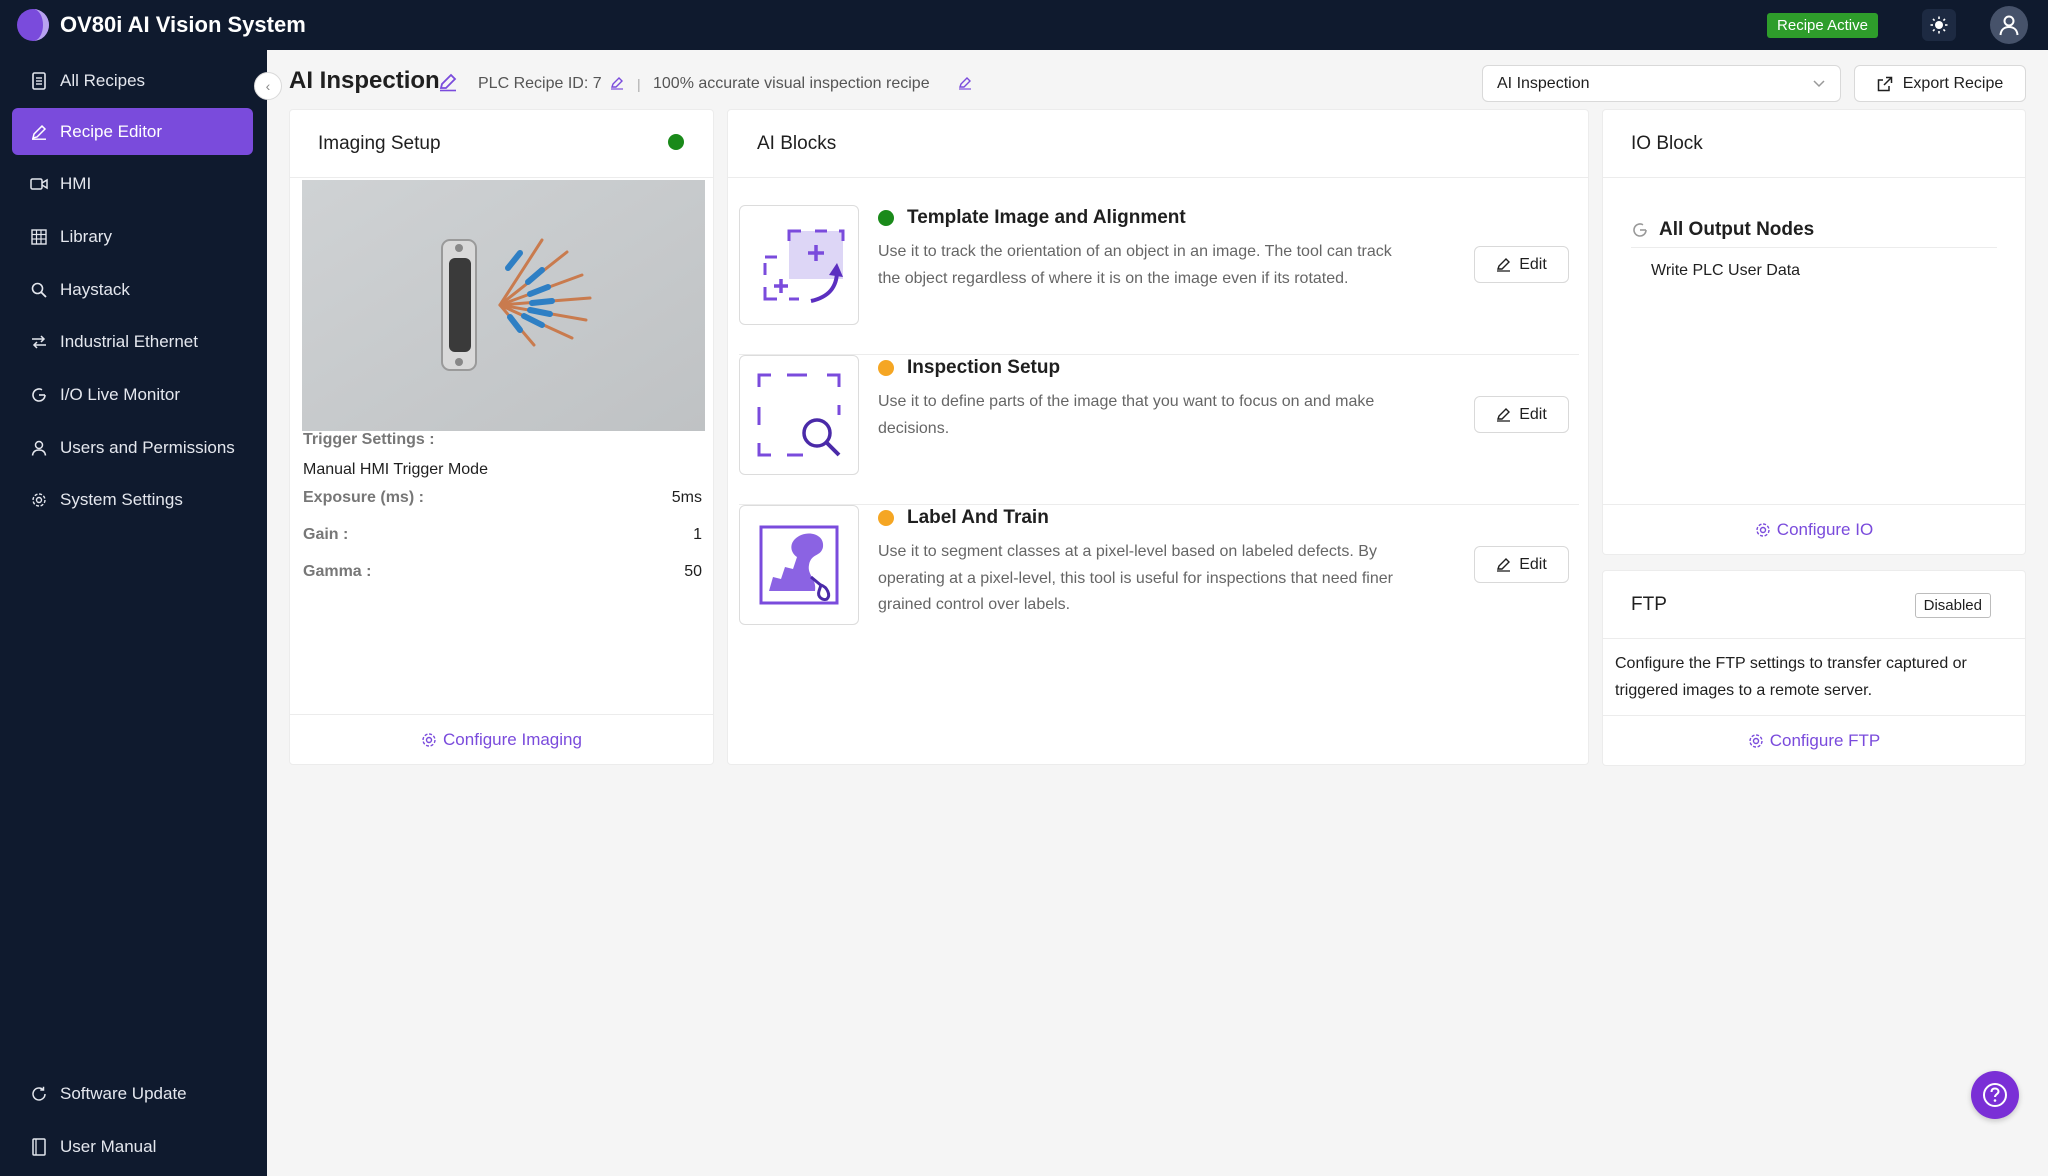  What do you see at coordinates (1819, 84) in the screenshot?
I see `chevron-down-icon` at bounding box center [1819, 84].